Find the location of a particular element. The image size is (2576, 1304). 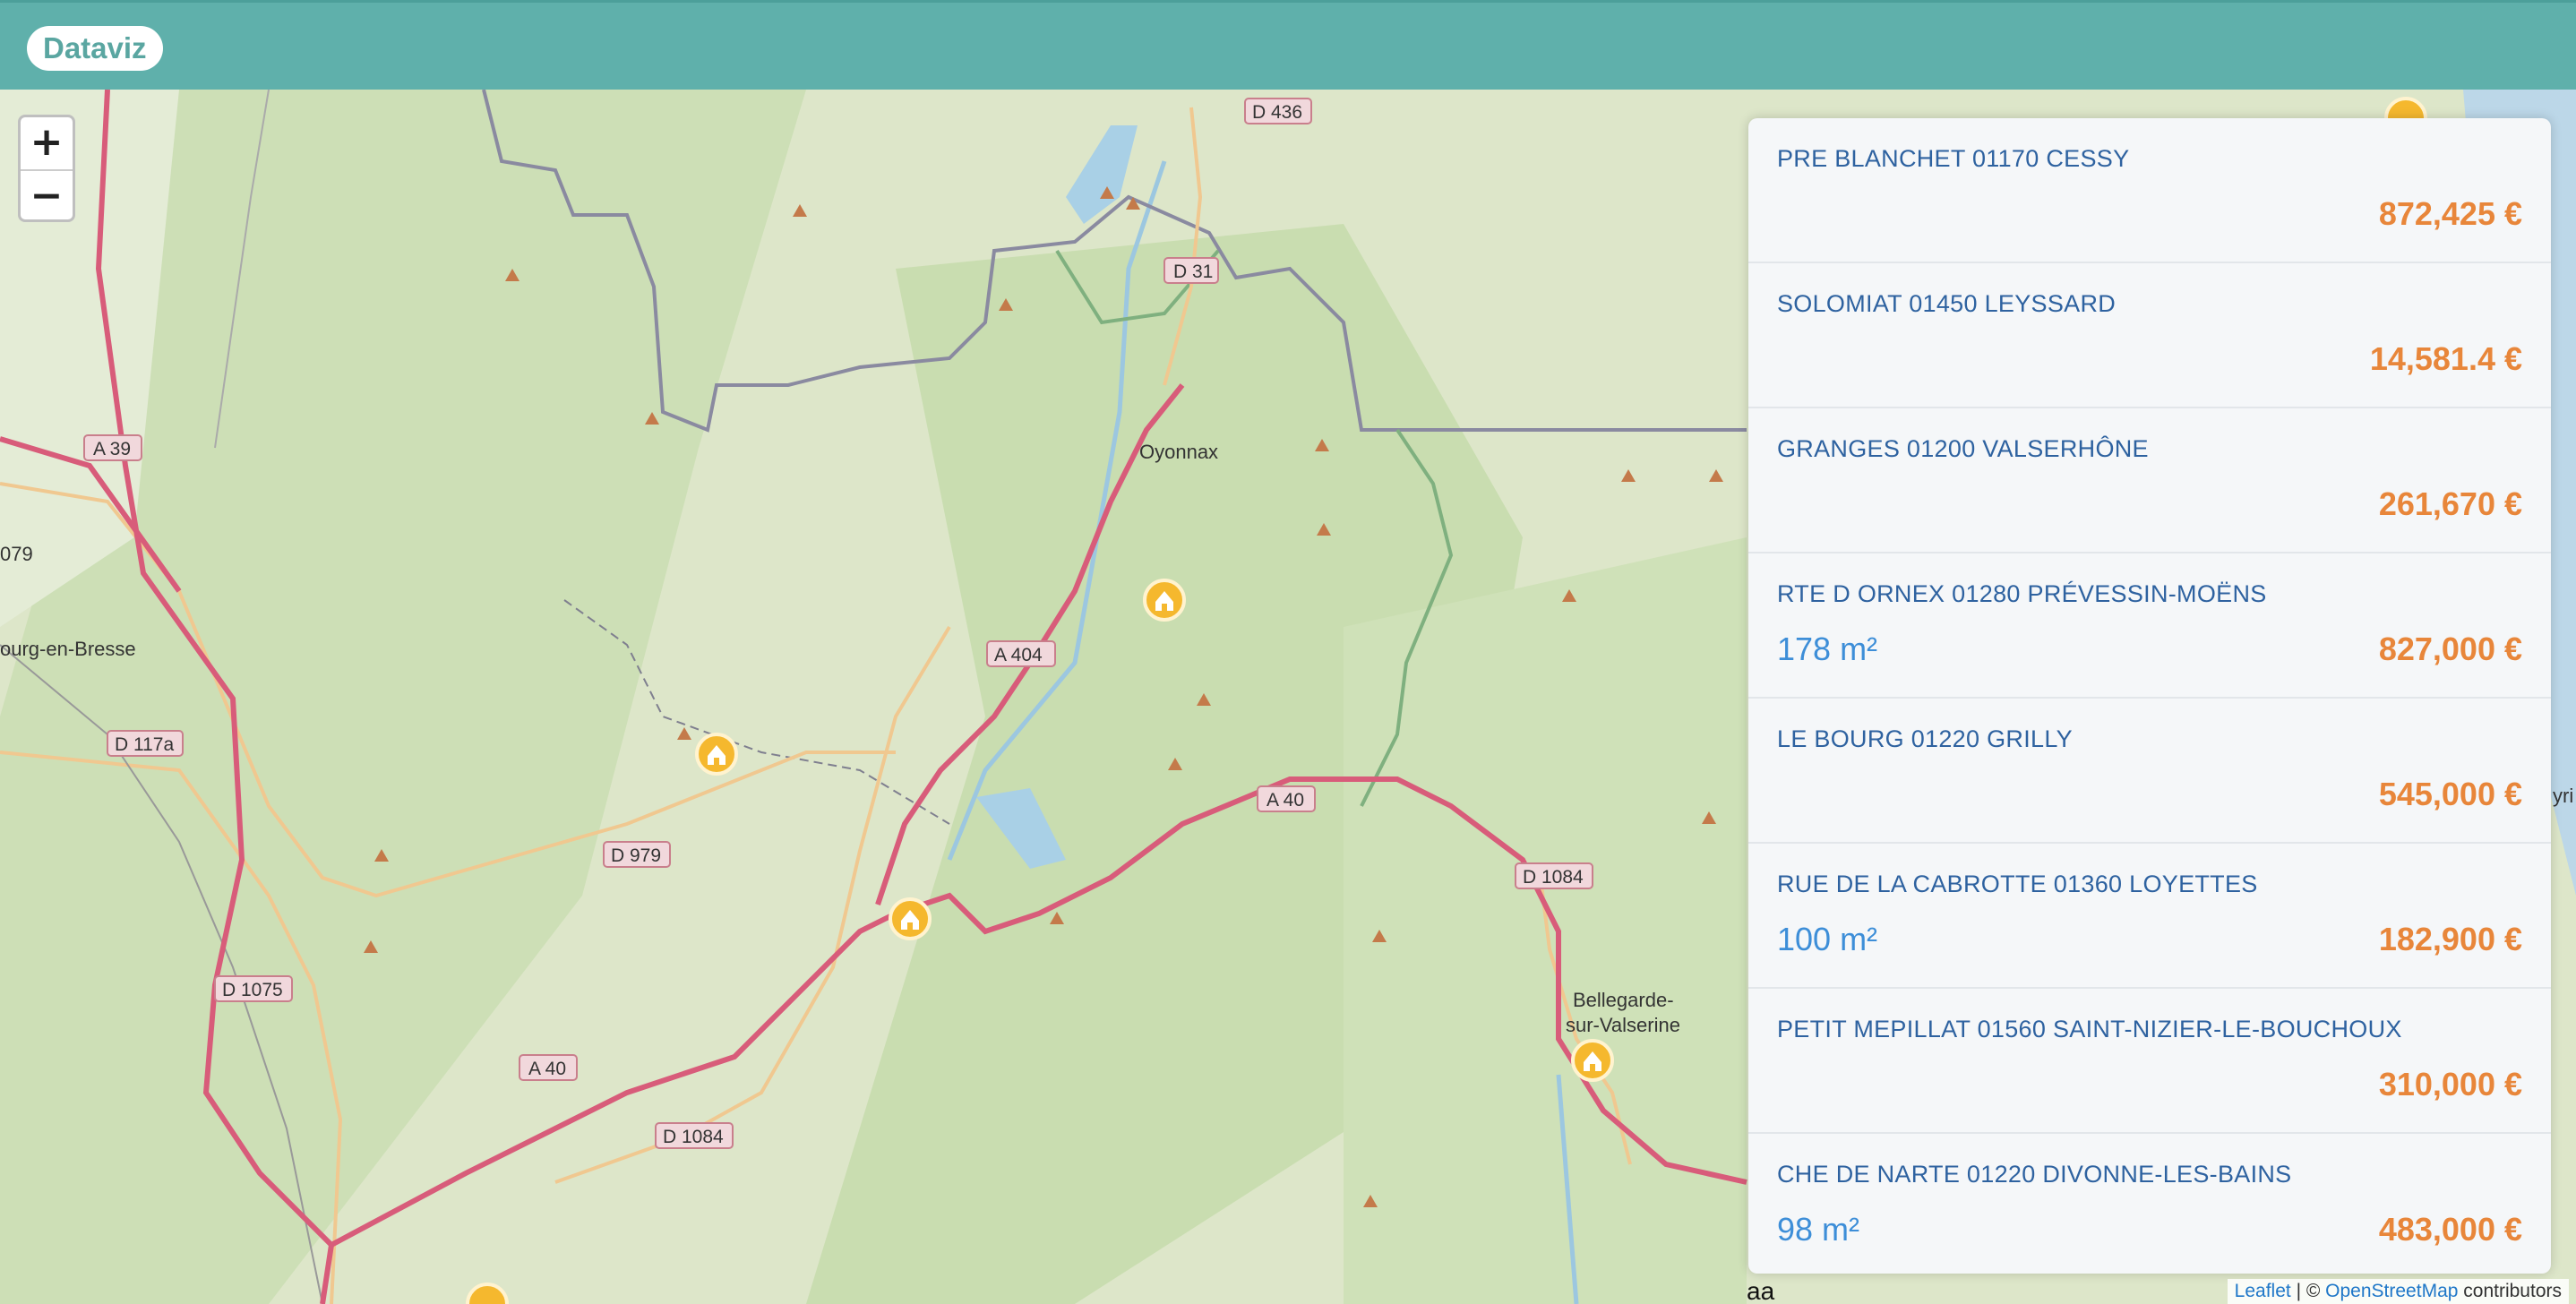

listing-price: 827,000 € is located at coordinates (2450, 649).